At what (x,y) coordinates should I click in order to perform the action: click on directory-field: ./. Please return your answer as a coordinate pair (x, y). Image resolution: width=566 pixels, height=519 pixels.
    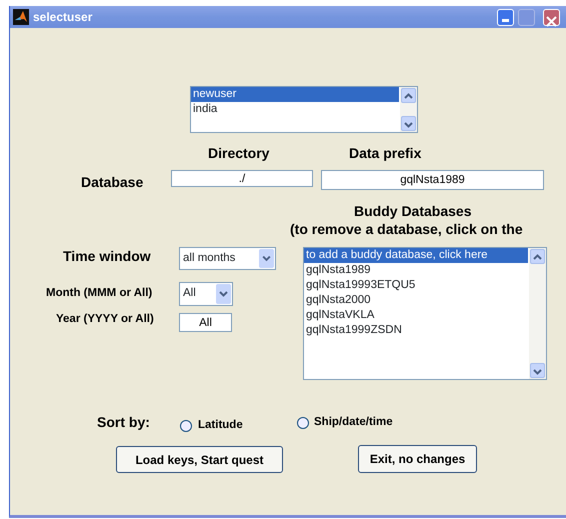
    Looking at the image, I should click on (242, 178).